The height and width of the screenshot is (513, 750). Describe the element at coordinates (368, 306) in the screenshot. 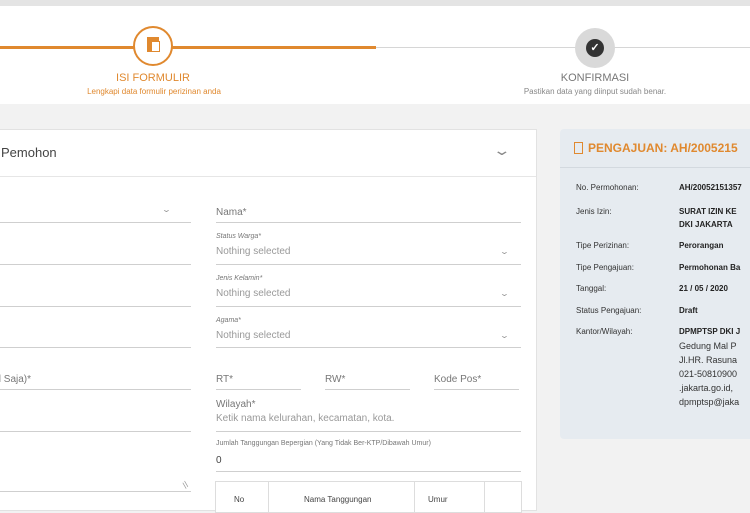

I see `jenis-kelamin-underline` at that location.